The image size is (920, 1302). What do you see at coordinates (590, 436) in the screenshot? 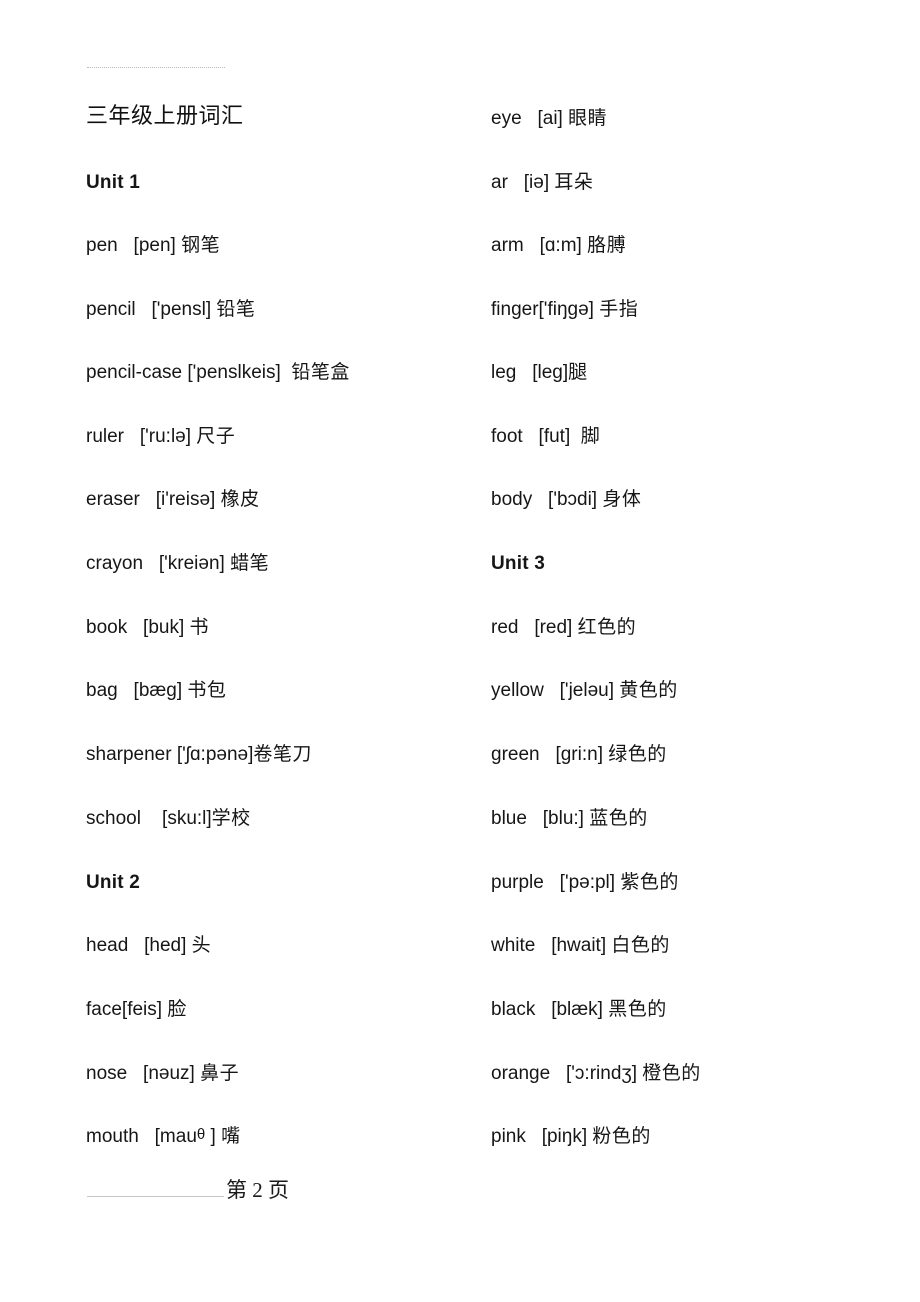
I see `entry-translation: 脚` at bounding box center [590, 436].